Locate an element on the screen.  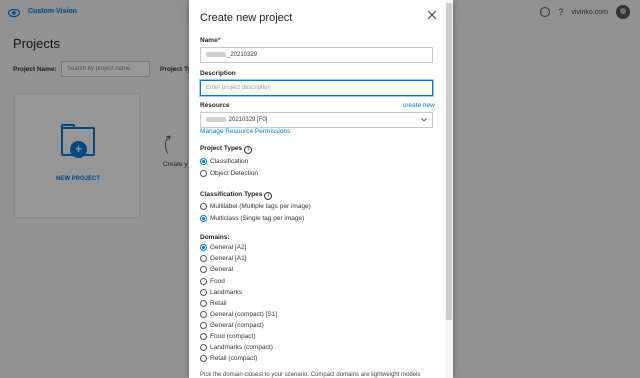
resource-value: 20210329 [F0] is located at coordinates (248, 120).